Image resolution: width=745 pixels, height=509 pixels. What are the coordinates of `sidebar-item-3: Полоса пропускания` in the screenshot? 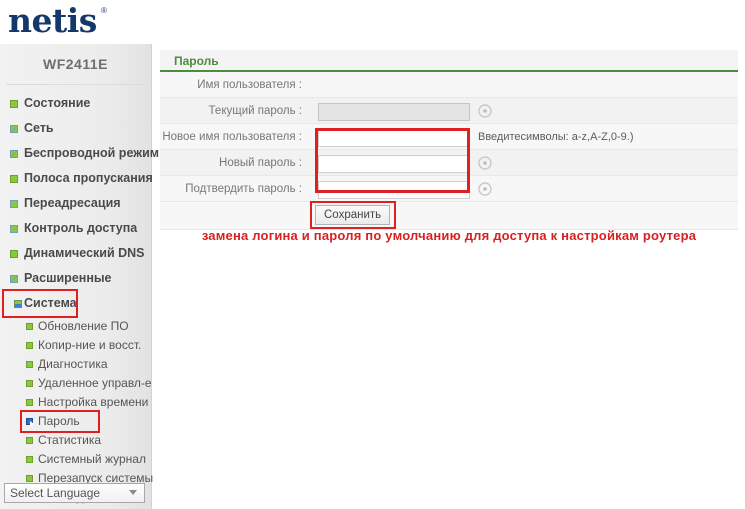 It's located at (76, 178).